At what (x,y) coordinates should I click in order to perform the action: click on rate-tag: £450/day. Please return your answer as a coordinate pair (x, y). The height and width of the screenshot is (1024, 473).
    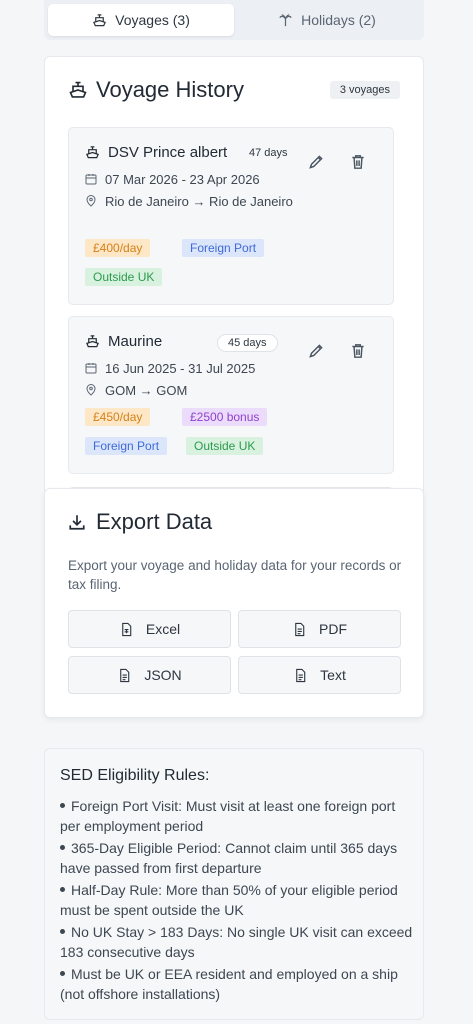
    Looking at the image, I should click on (118, 417).